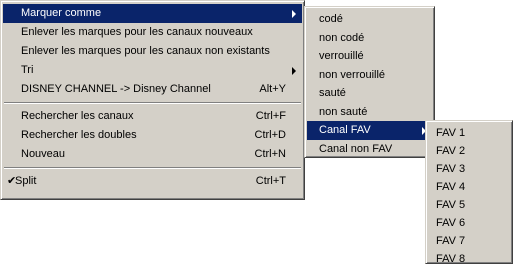 This screenshot has height=264, width=513. I want to click on menu-item-label: Canal non FAV, so click(356, 148).